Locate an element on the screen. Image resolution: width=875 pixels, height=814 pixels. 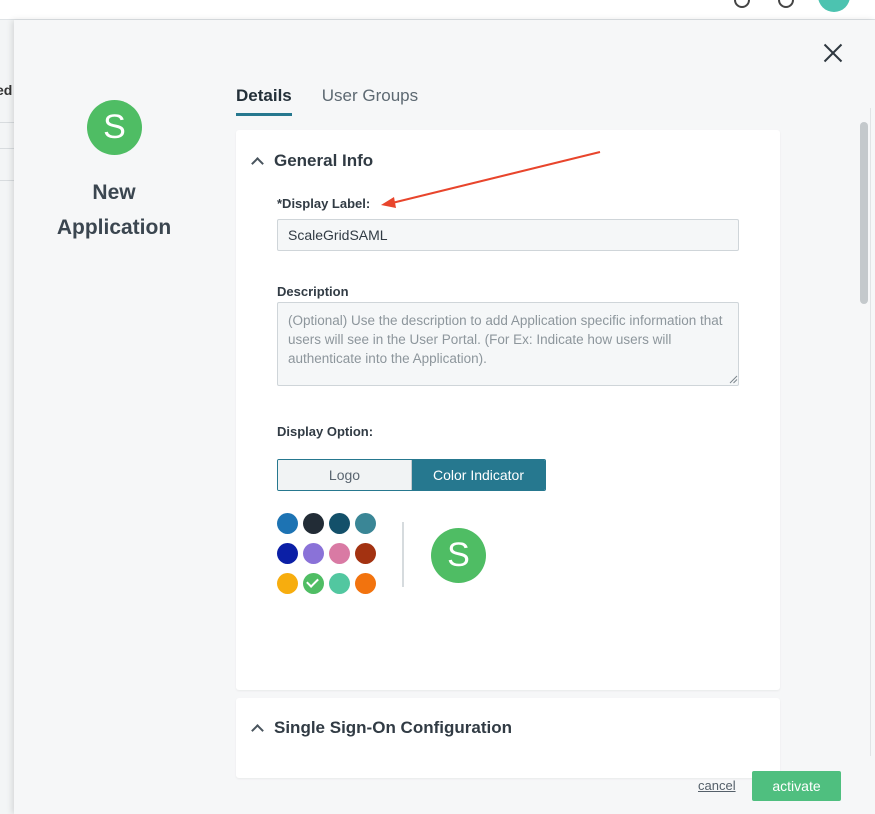
tab-bar: Details User Groups is located at coordinates (327, 101).